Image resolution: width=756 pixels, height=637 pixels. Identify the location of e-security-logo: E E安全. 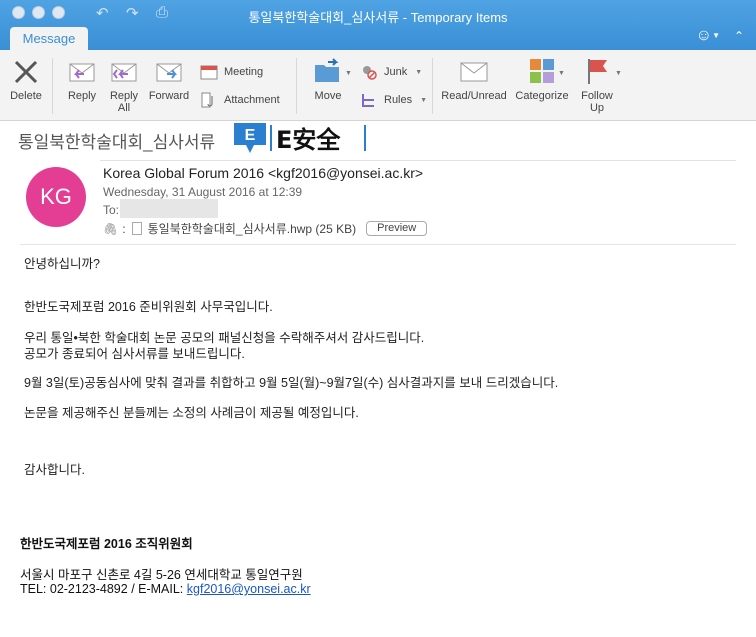
(300, 138).